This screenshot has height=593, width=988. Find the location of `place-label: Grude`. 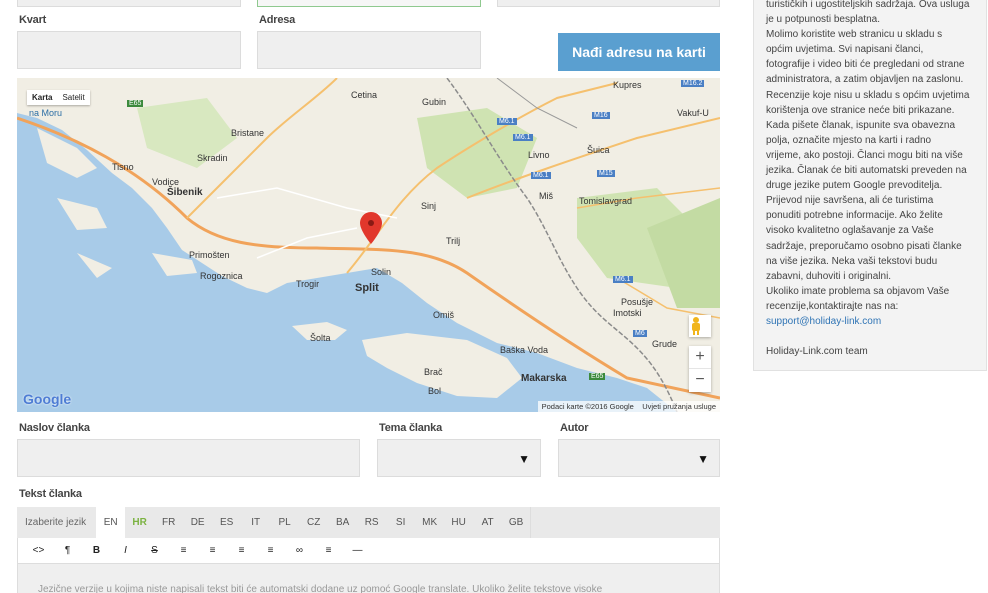

place-label: Grude is located at coordinates (665, 344).